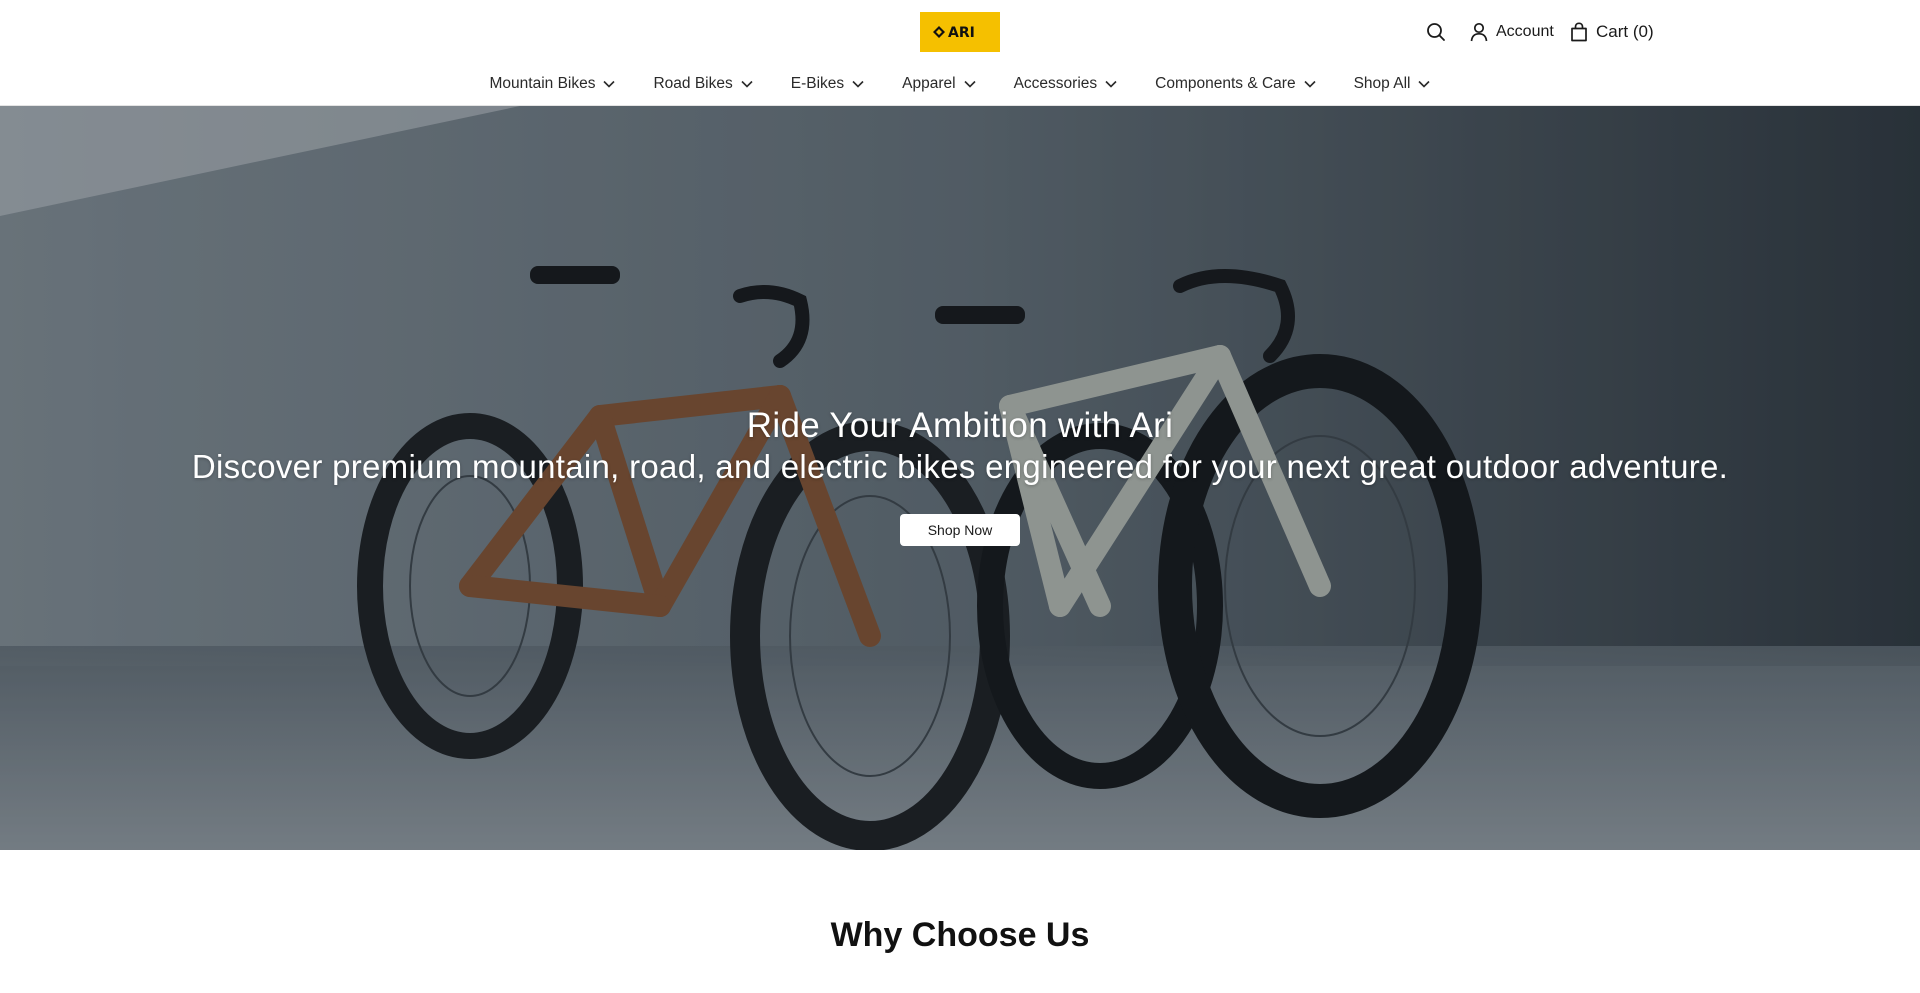 The width and height of the screenshot is (1920, 993). I want to click on why-choose-us-heading: Why Choose Us, so click(960, 935).